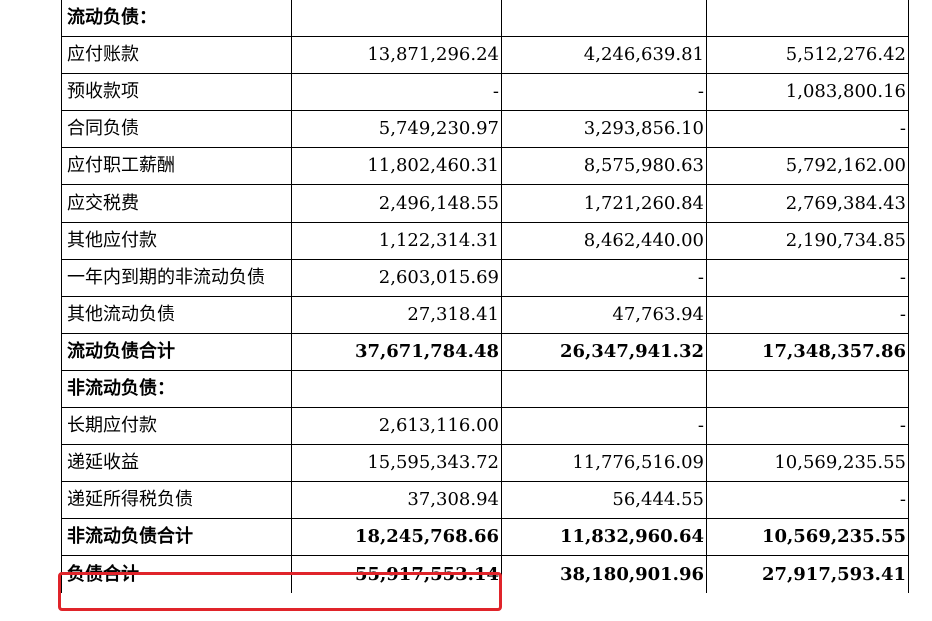 Image resolution: width=932 pixels, height=621 pixels. I want to click on row-label: 合同负债, so click(176, 129).